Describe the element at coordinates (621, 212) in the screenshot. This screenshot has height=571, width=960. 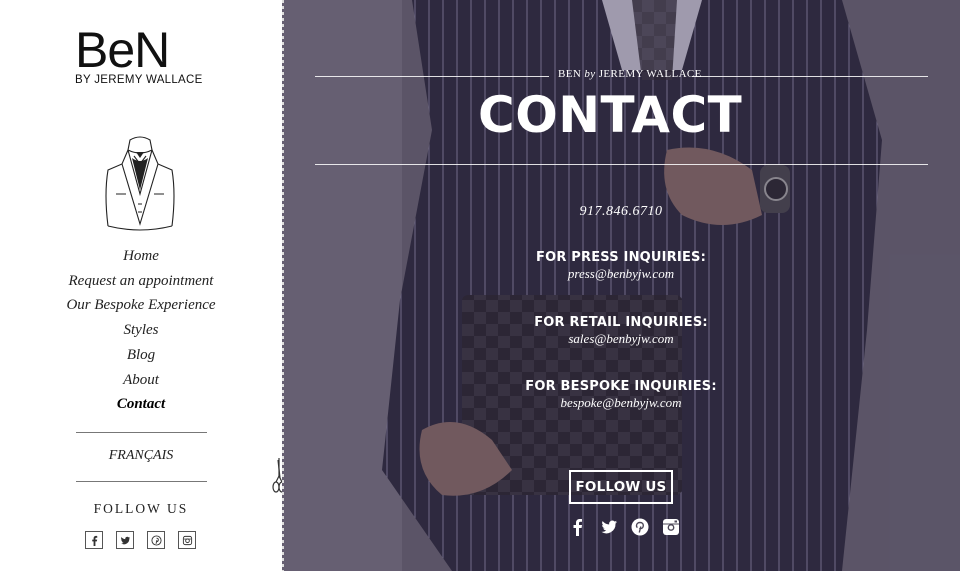
I see `phone-number: 917.846.6710` at that location.